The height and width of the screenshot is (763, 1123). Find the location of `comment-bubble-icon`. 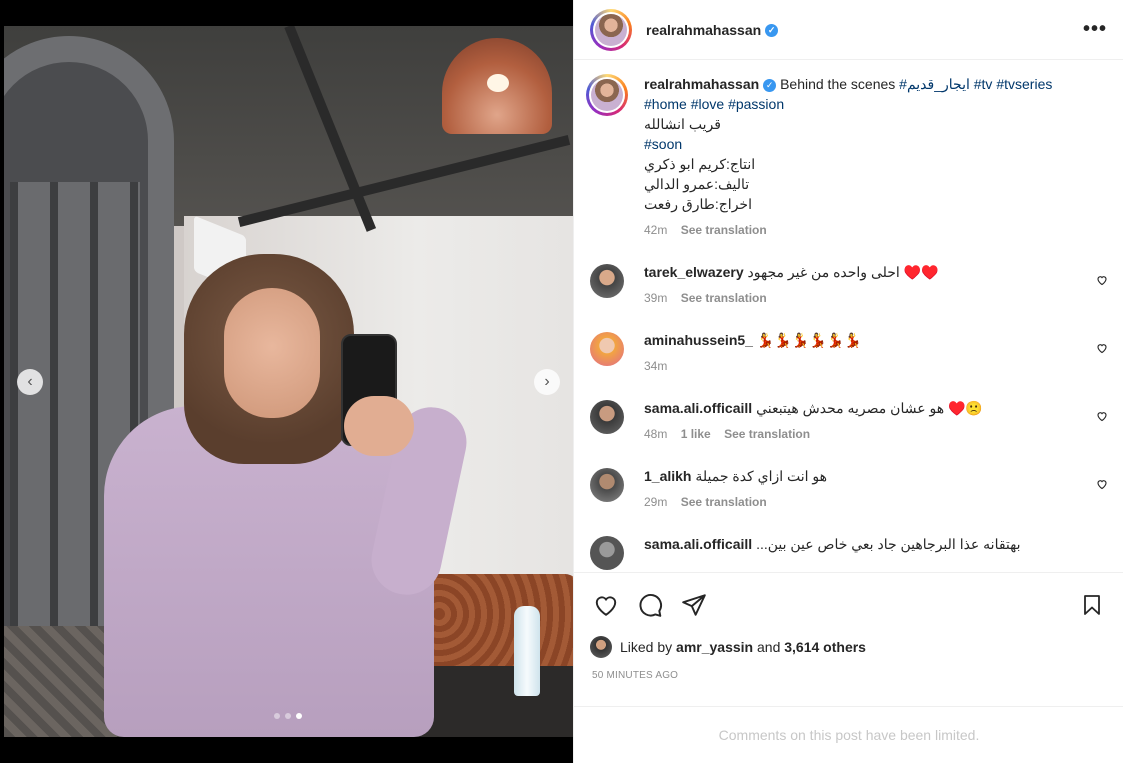

comment-bubble-icon is located at coordinates (650, 605).